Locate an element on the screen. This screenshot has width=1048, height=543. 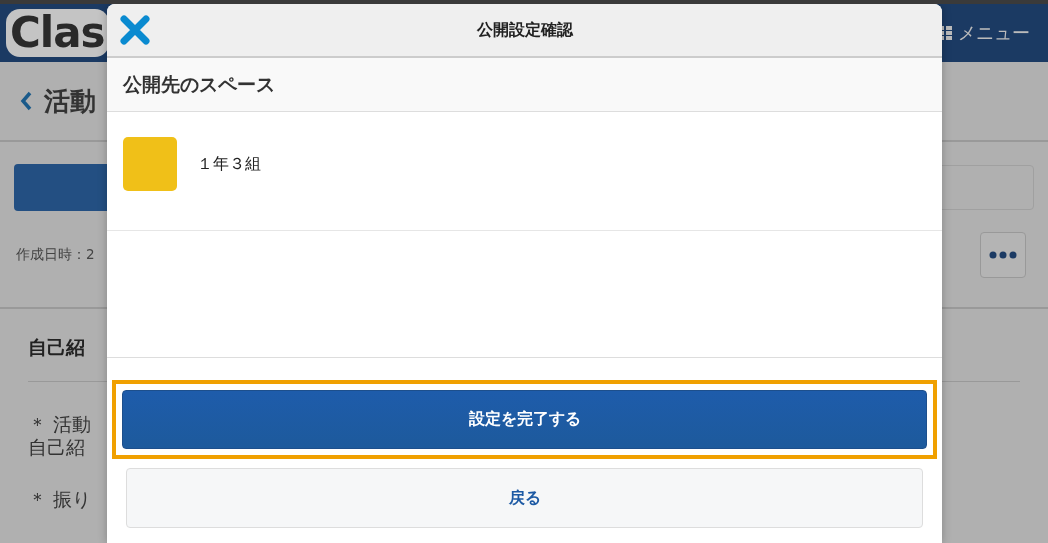
section-heading: 公開先のスペース is located at coordinates (199, 84).